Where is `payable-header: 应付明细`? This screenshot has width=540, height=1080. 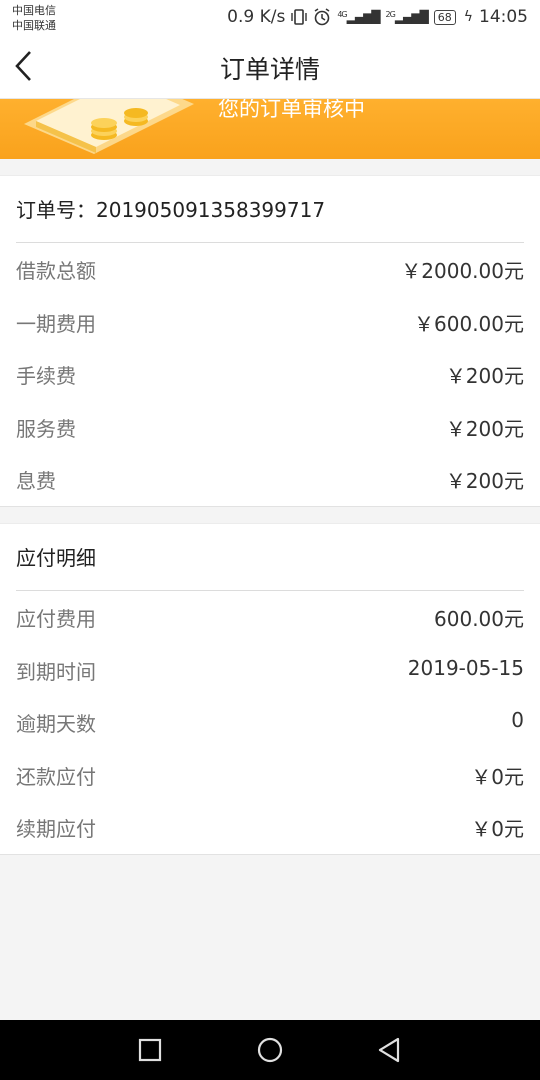 payable-header: 应付明细 is located at coordinates (270, 557).